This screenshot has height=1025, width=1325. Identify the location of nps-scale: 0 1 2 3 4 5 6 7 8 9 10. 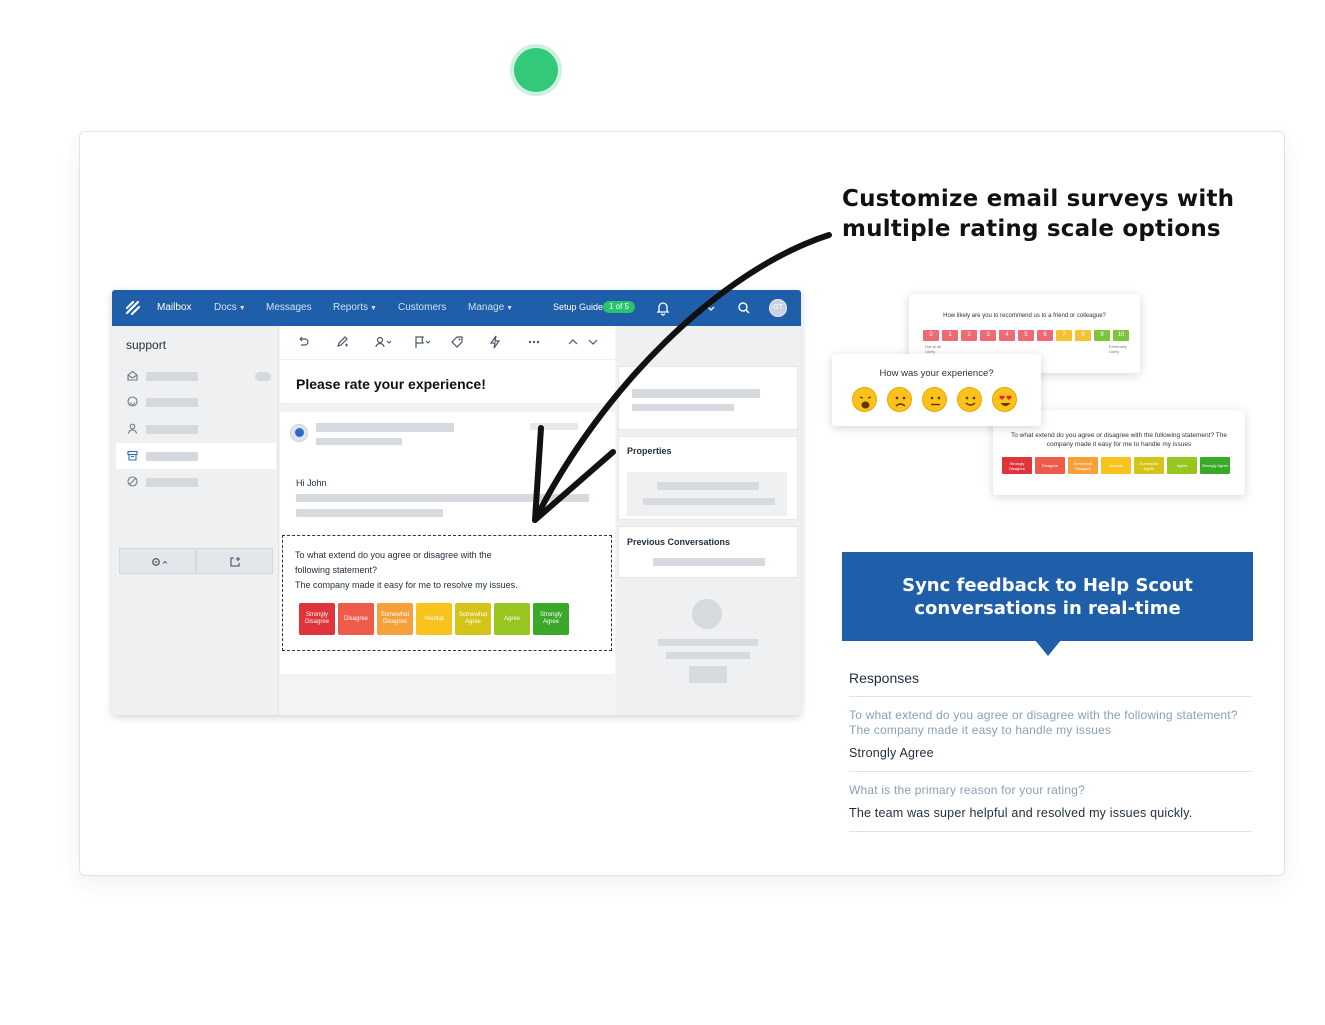
(1026, 335).